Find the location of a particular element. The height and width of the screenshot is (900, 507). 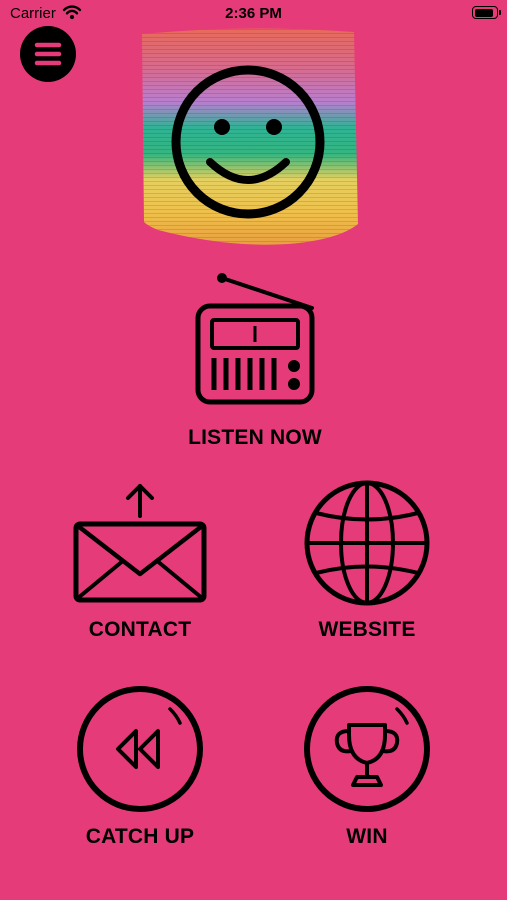

win-button: WIN is located at coordinates (367, 766).